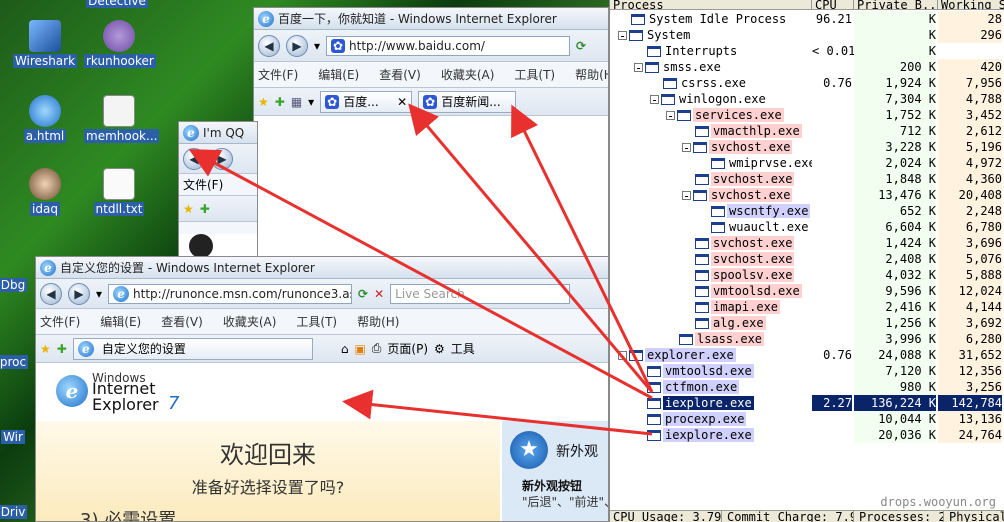  What do you see at coordinates (439, 349) in the screenshot?
I see `gear-icon: ⚙` at bounding box center [439, 349].